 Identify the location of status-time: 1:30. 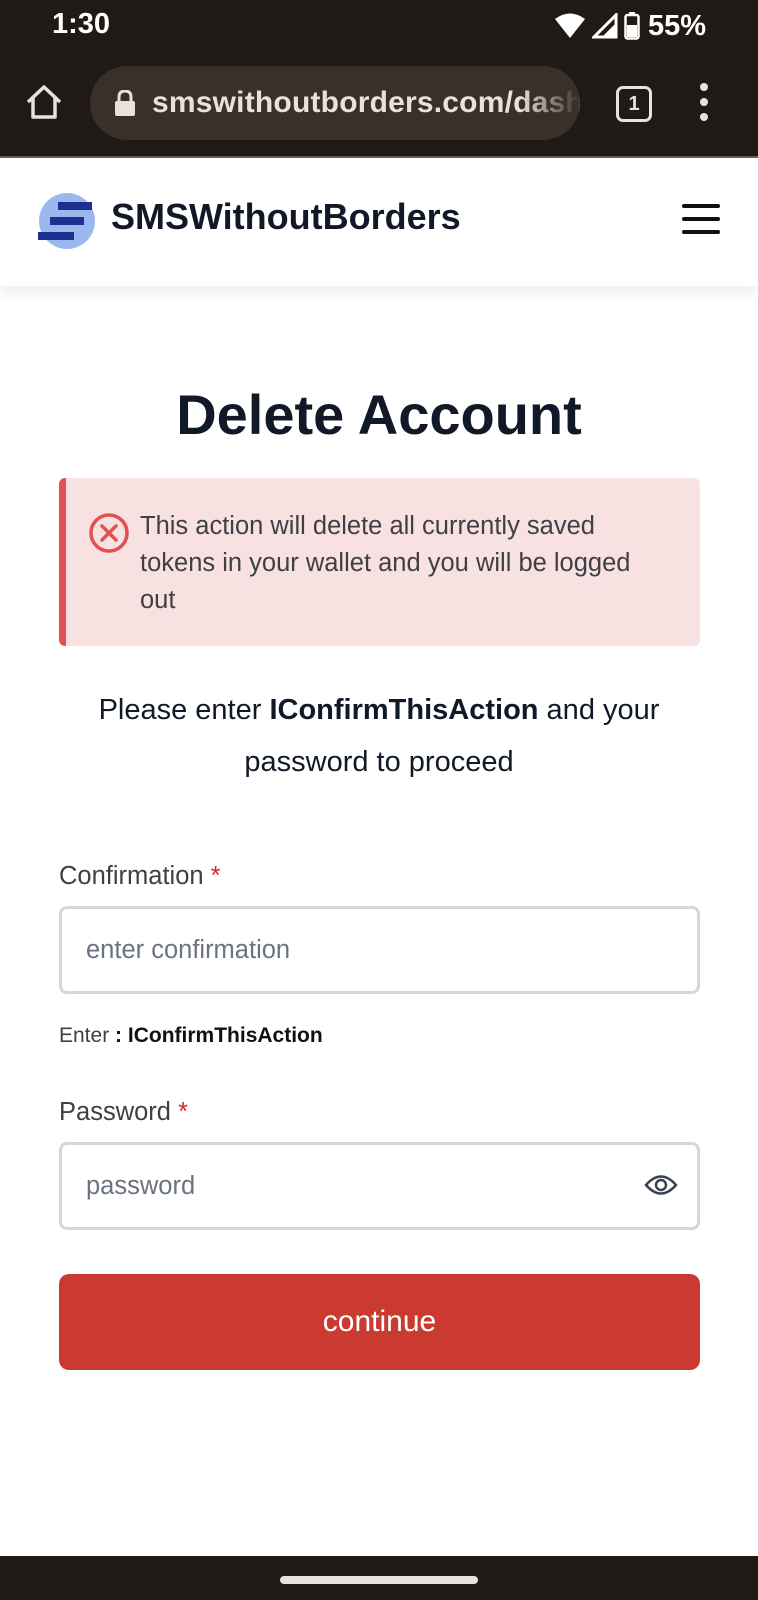
(81, 24).